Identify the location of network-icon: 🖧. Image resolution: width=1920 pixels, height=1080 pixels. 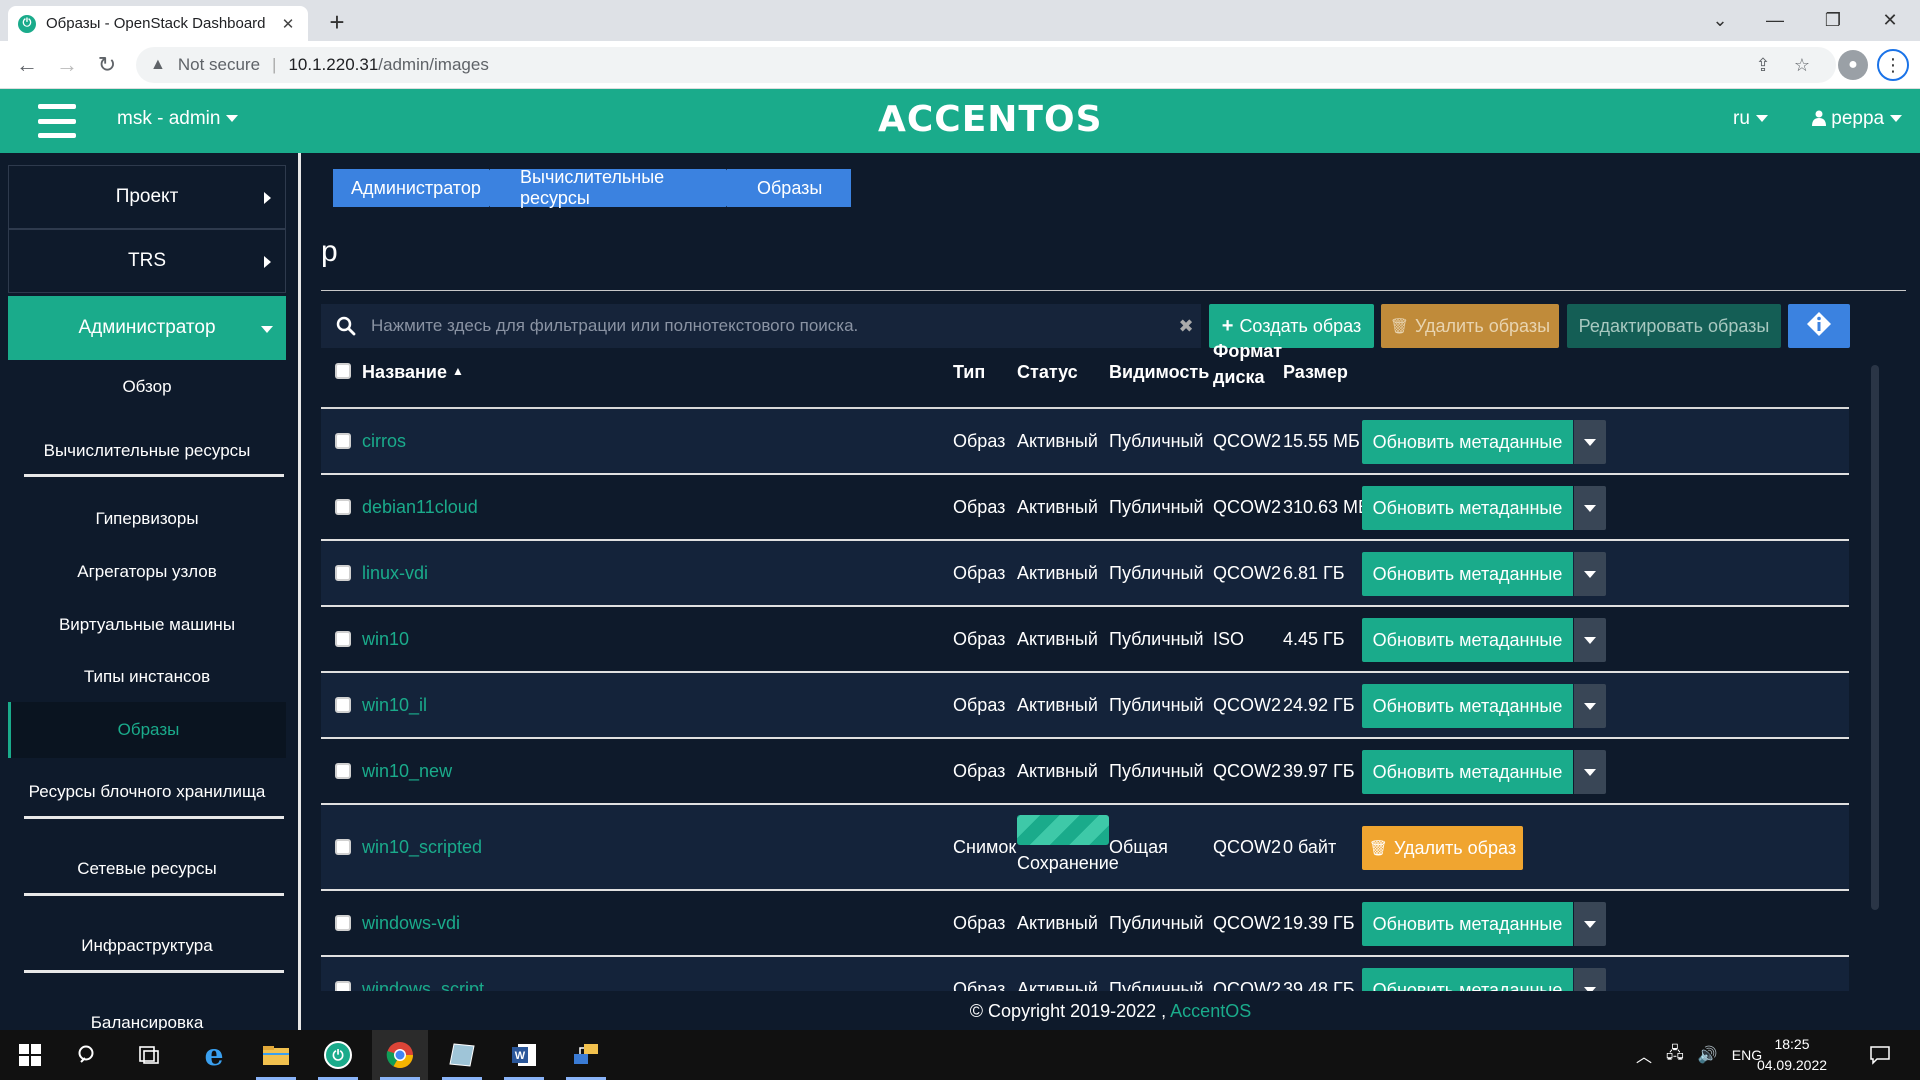
(1675, 1055).